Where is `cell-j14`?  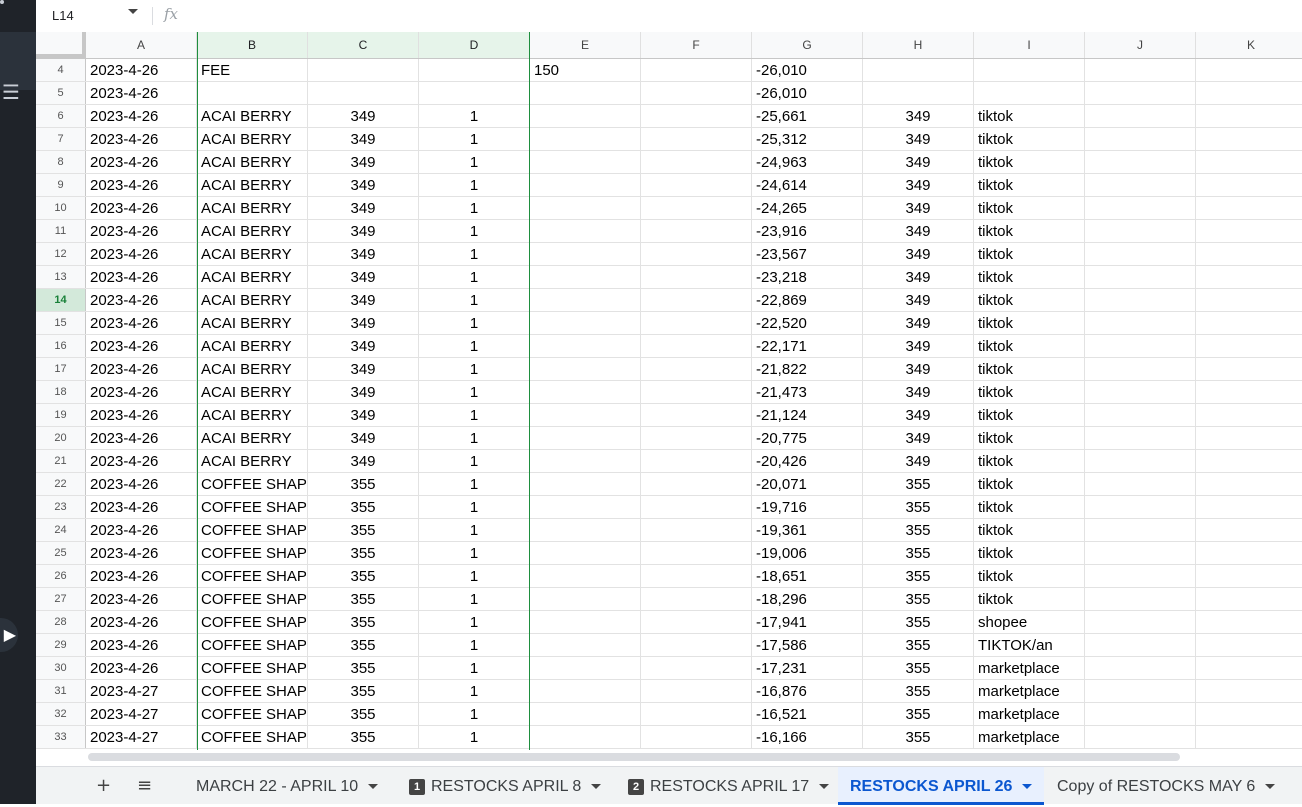 cell-j14 is located at coordinates (1140, 300).